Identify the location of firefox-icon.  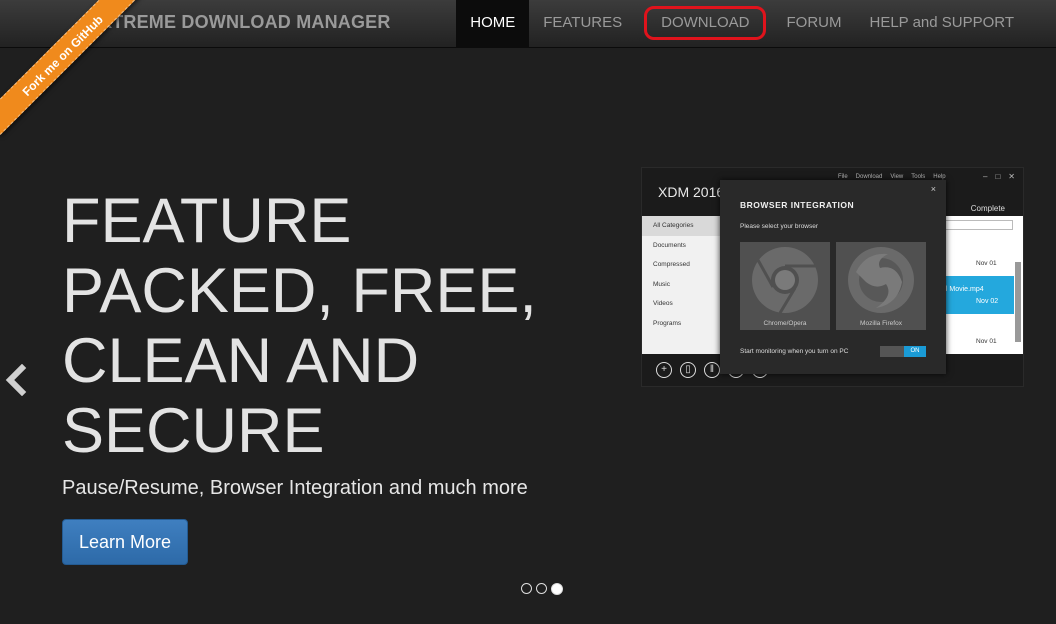
(881, 280).